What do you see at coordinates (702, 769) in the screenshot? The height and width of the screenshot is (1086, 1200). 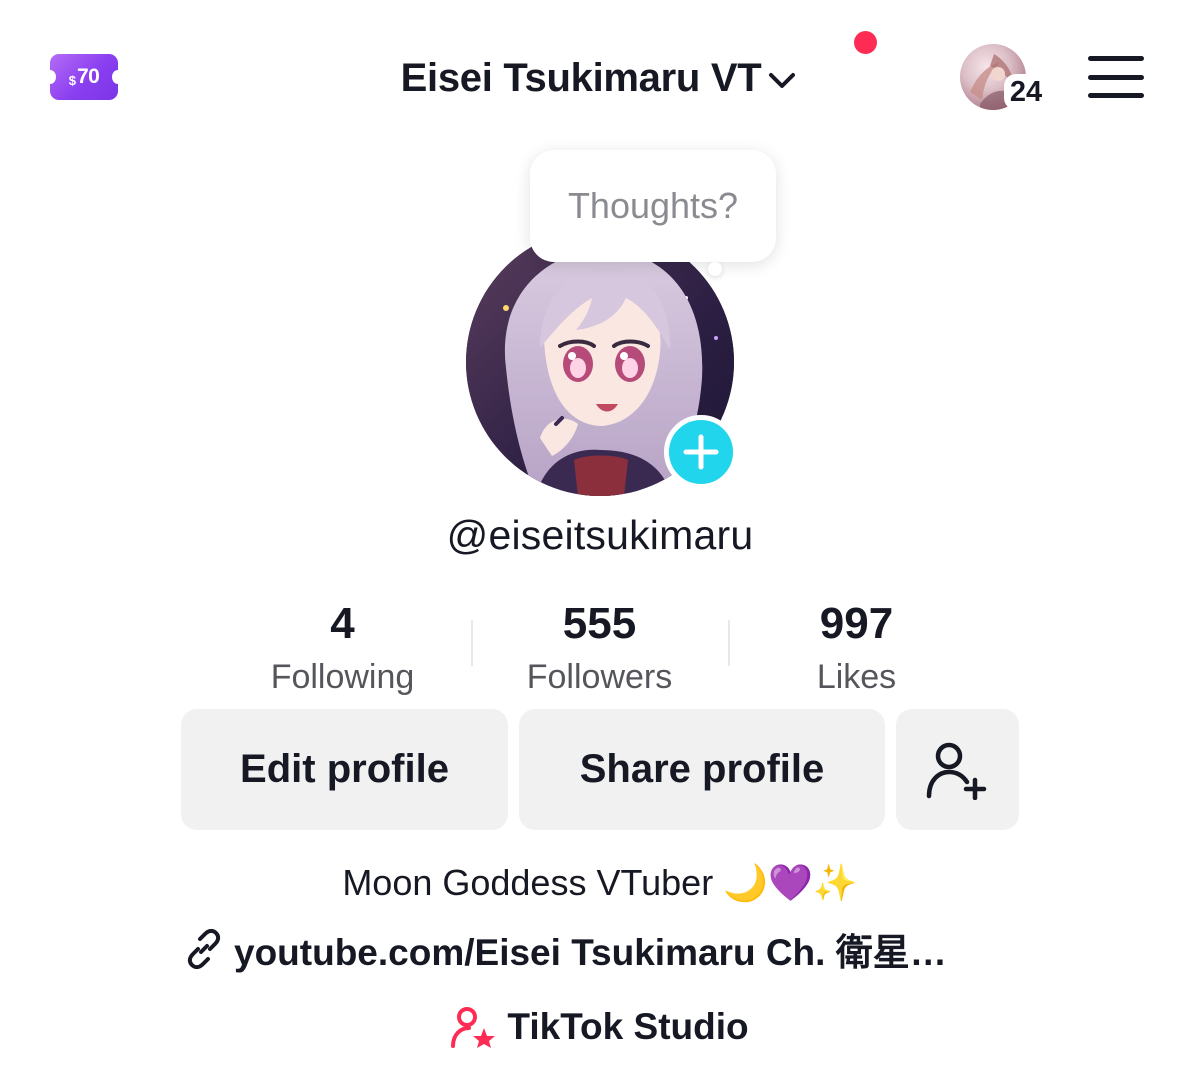 I see `share-profile-button: Share profile` at bounding box center [702, 769].